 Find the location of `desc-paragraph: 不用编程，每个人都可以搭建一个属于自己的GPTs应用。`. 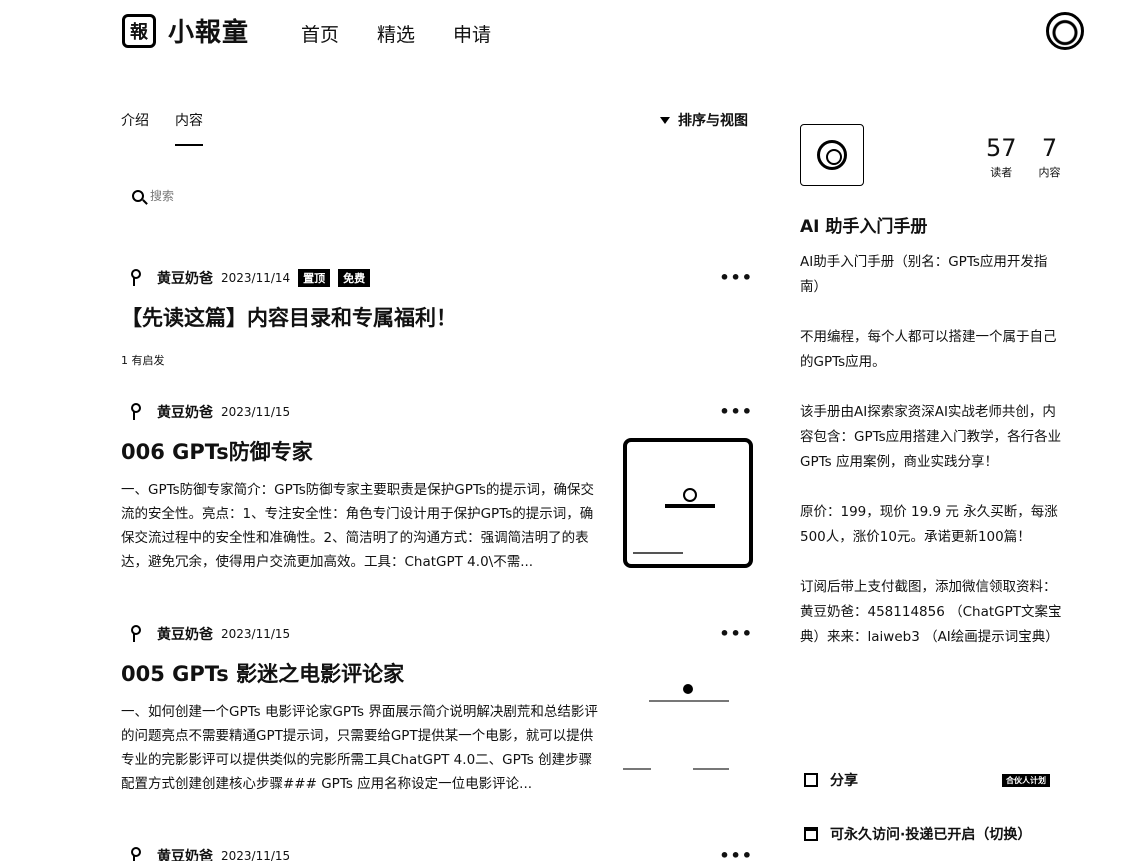

desc-paragraph: 不用编程，每个人都可以搭建一个属于自己的GPTs应用。 is located at coordinates (928, 349).